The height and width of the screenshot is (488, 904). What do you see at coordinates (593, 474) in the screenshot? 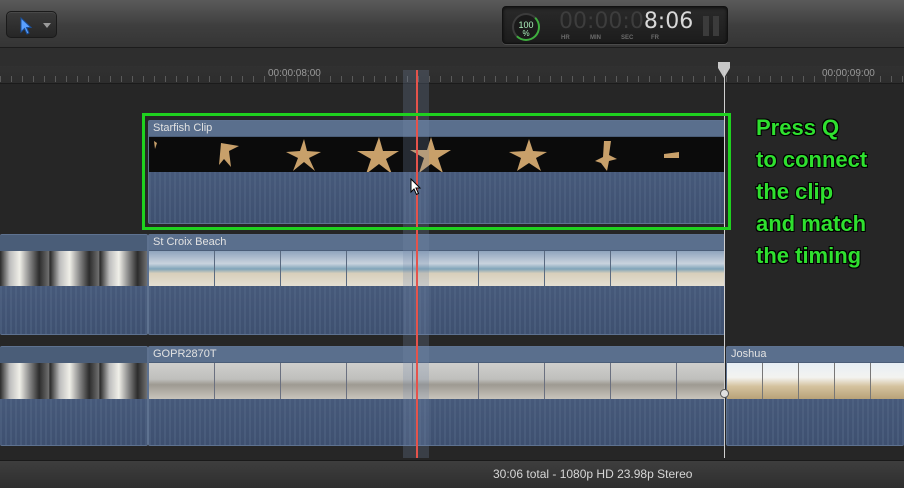
I see `project-info: 30:06 total - 1080p HD 23.98p Stereo` at bounding box center [593, 474].